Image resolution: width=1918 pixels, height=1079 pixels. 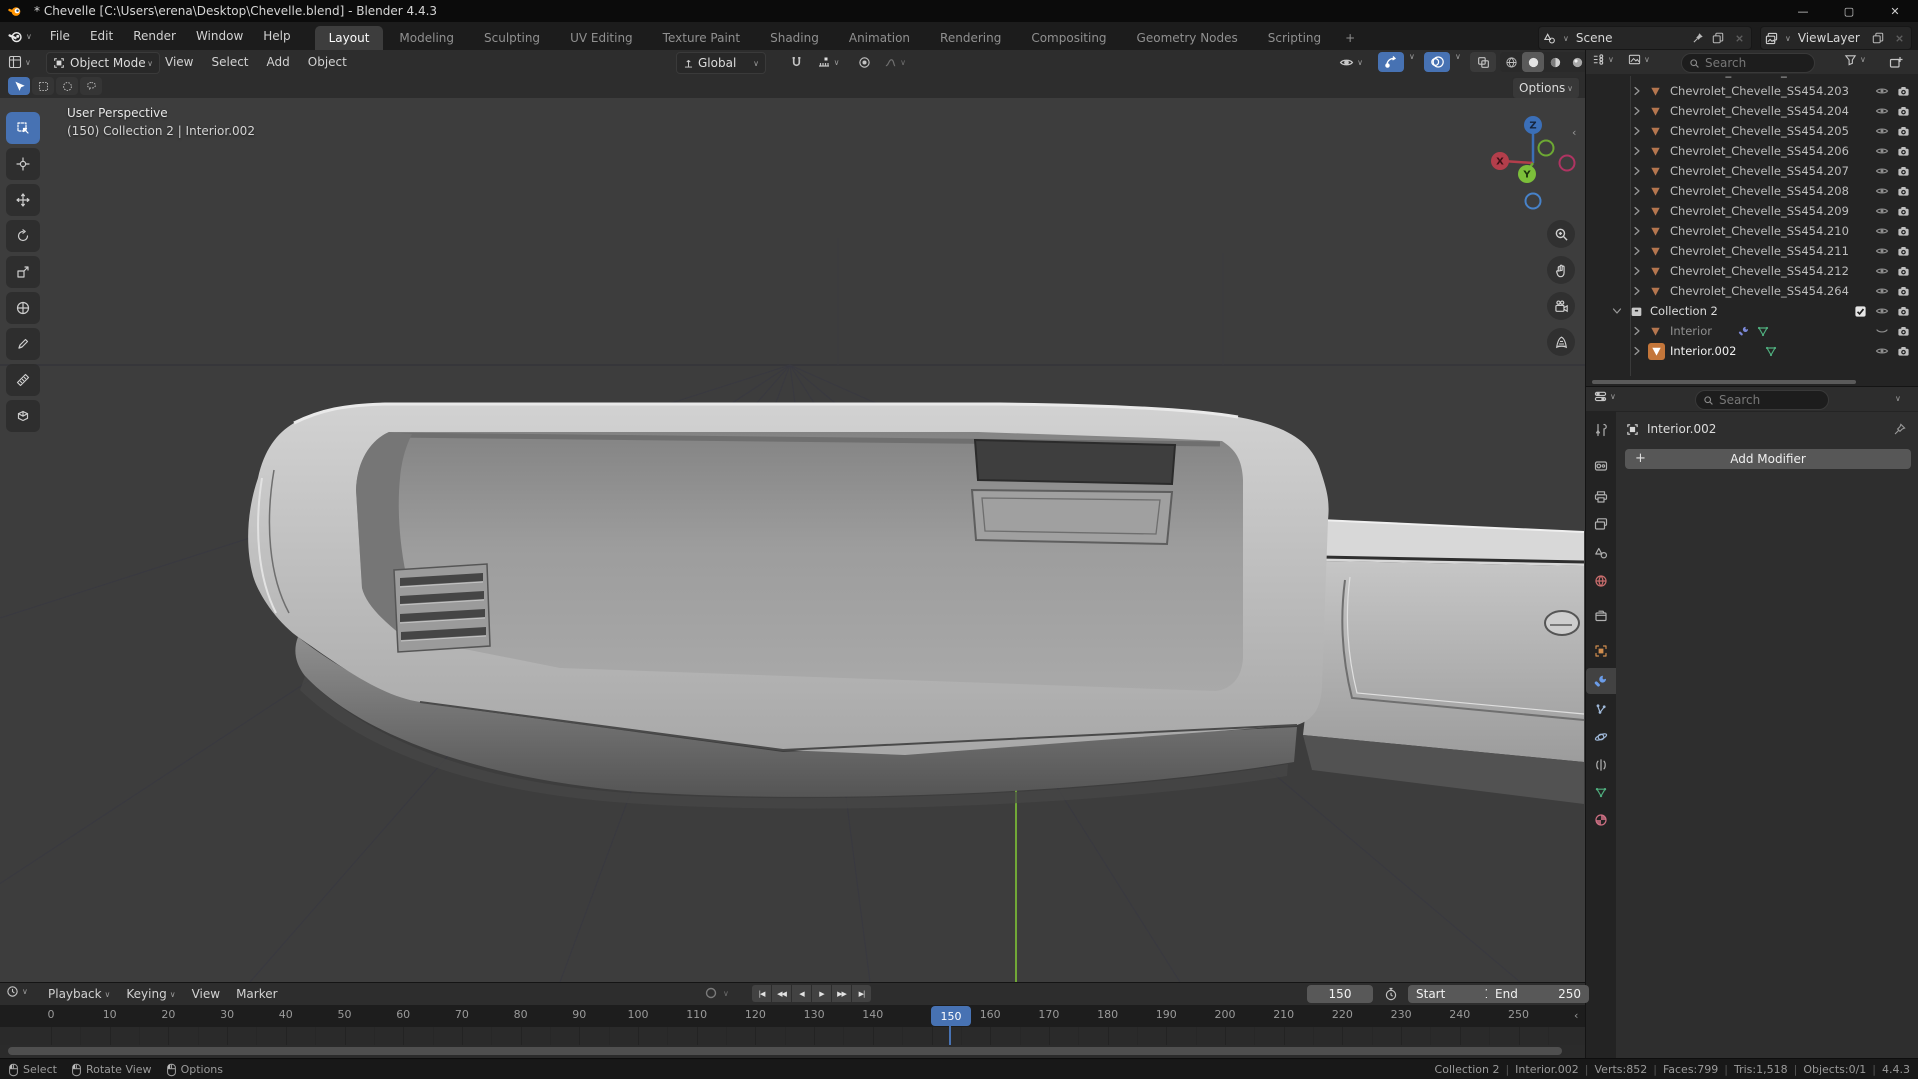 I want to click on timeline-collapse-arrow: ‹, so click(x=1576, y=1015).